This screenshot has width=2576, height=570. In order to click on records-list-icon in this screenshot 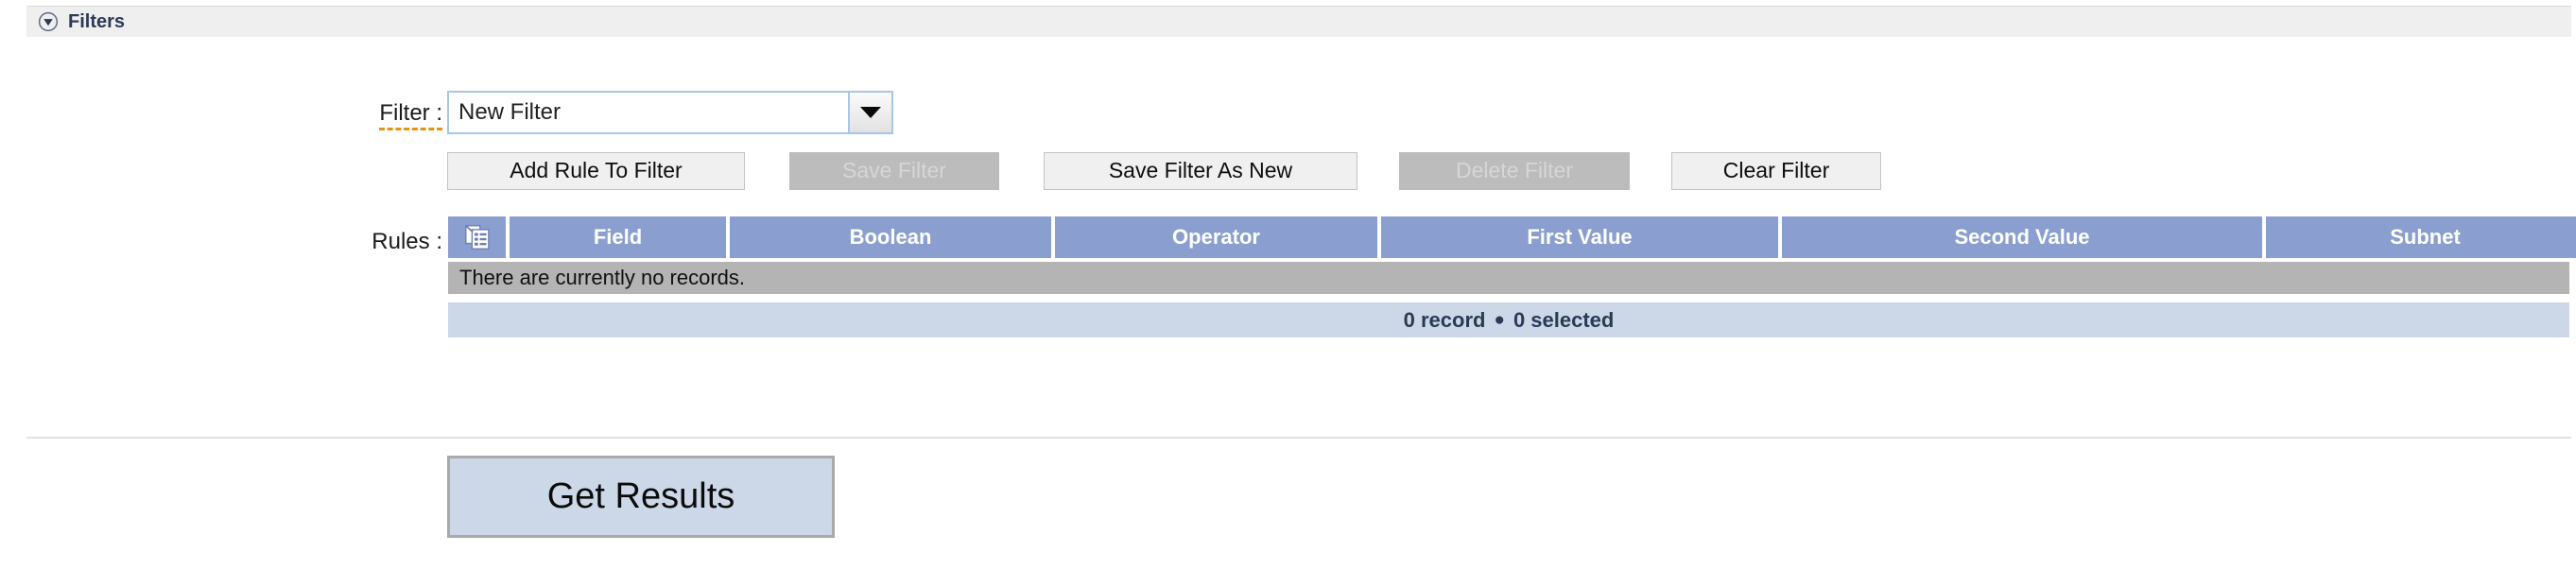, I will do `click(477, 237)`.